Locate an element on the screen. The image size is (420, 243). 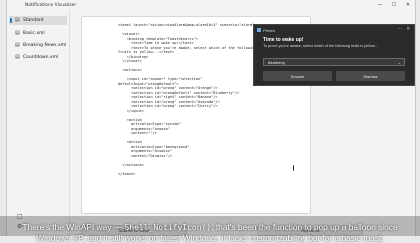
toast-close-icon: ✕ is located at coordinates (408, 29).